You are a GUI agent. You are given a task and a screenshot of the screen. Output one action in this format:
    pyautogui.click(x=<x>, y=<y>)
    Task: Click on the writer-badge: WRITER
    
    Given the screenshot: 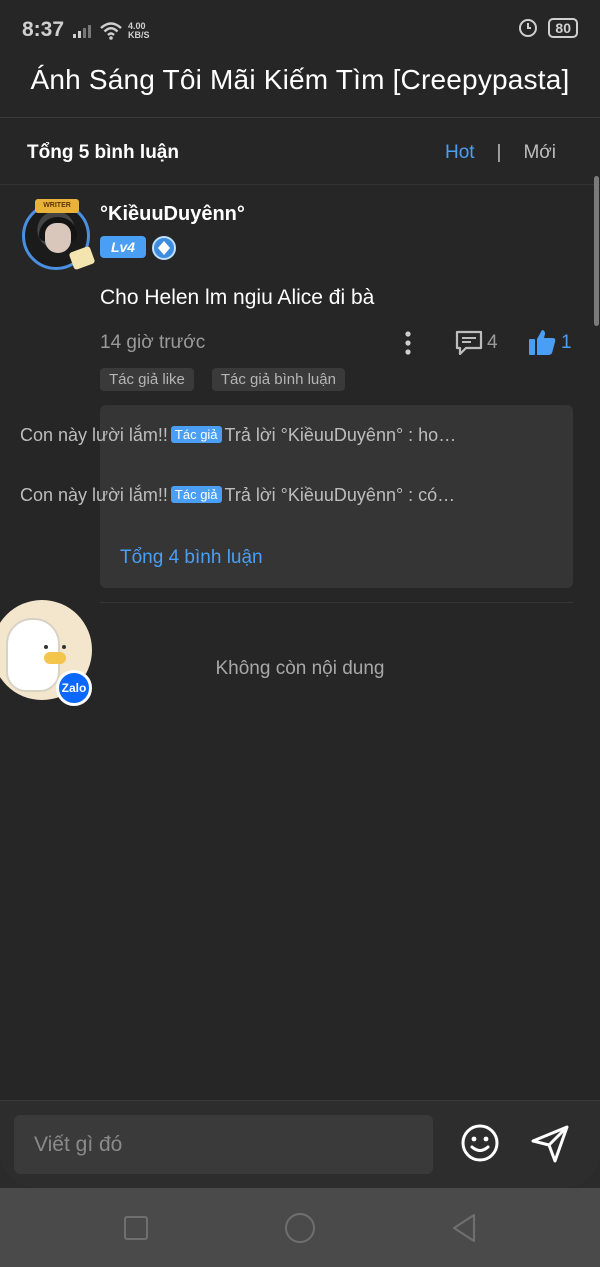 What is the action you would take?
    pyautogui.click(x=57, y=206)
    